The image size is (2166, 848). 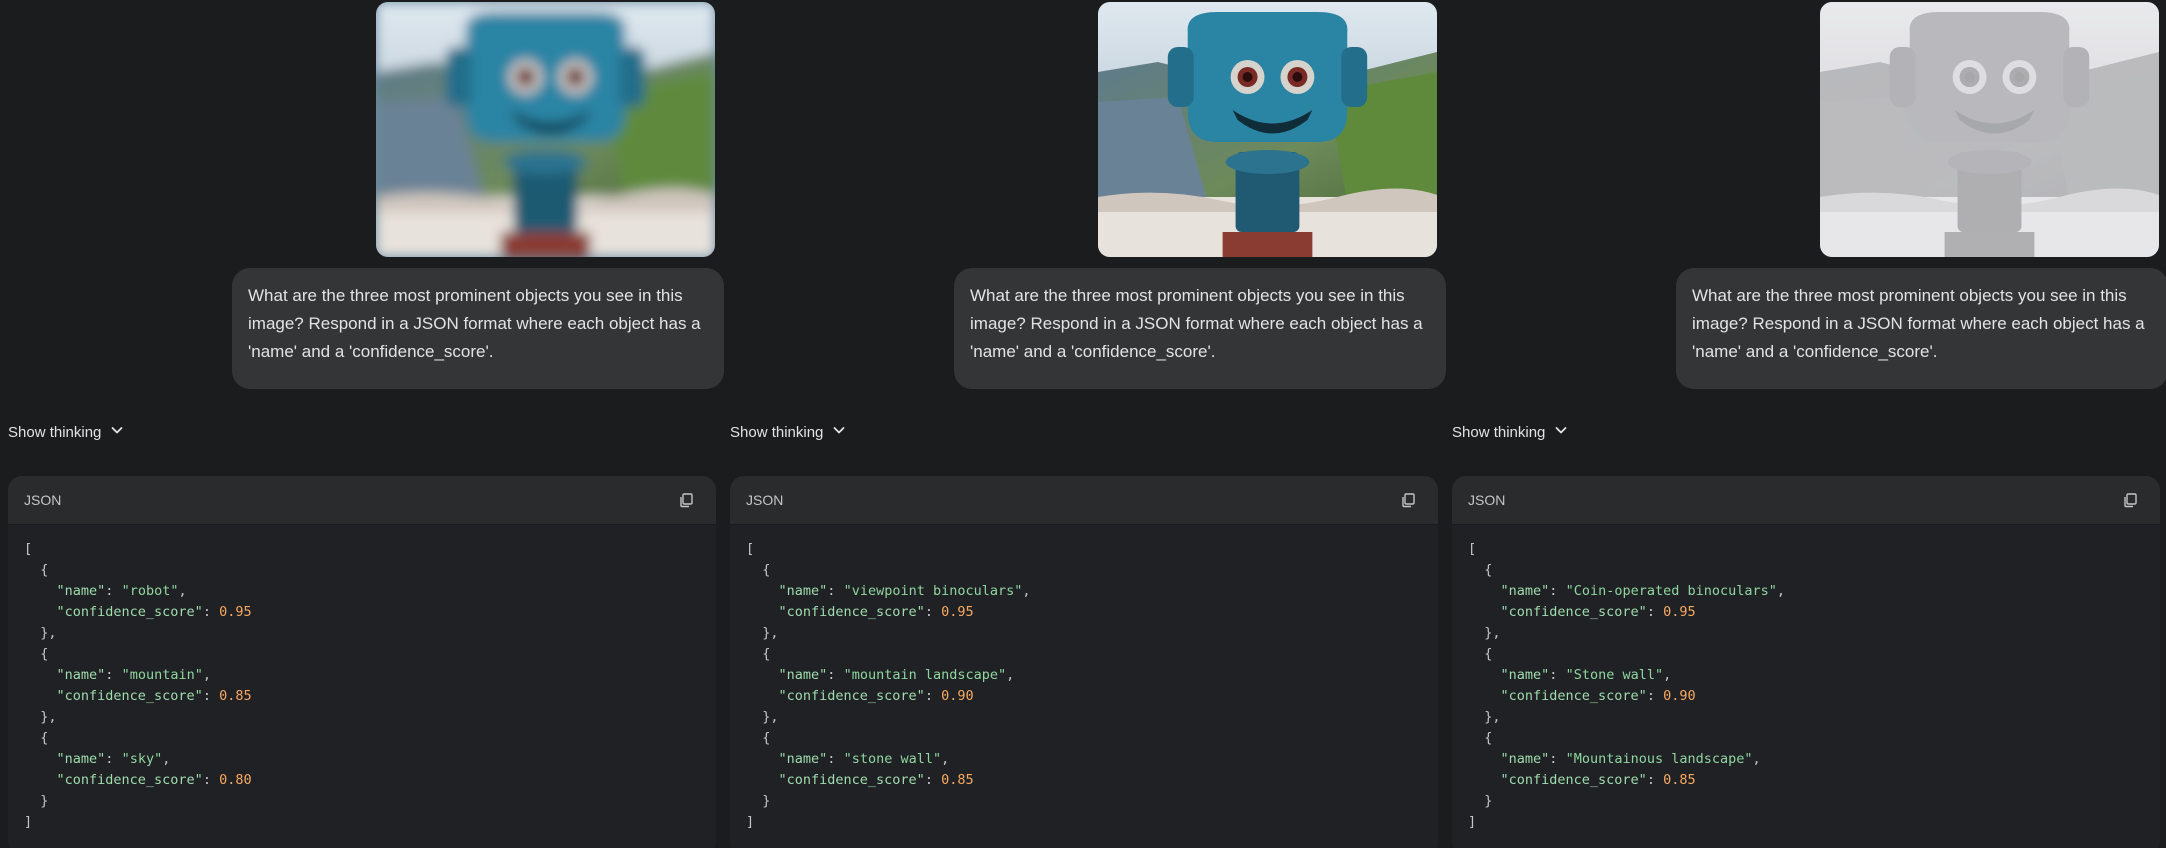 I want to click on code-line: "confidence_score": 0.80, so click(x=154, y=780).